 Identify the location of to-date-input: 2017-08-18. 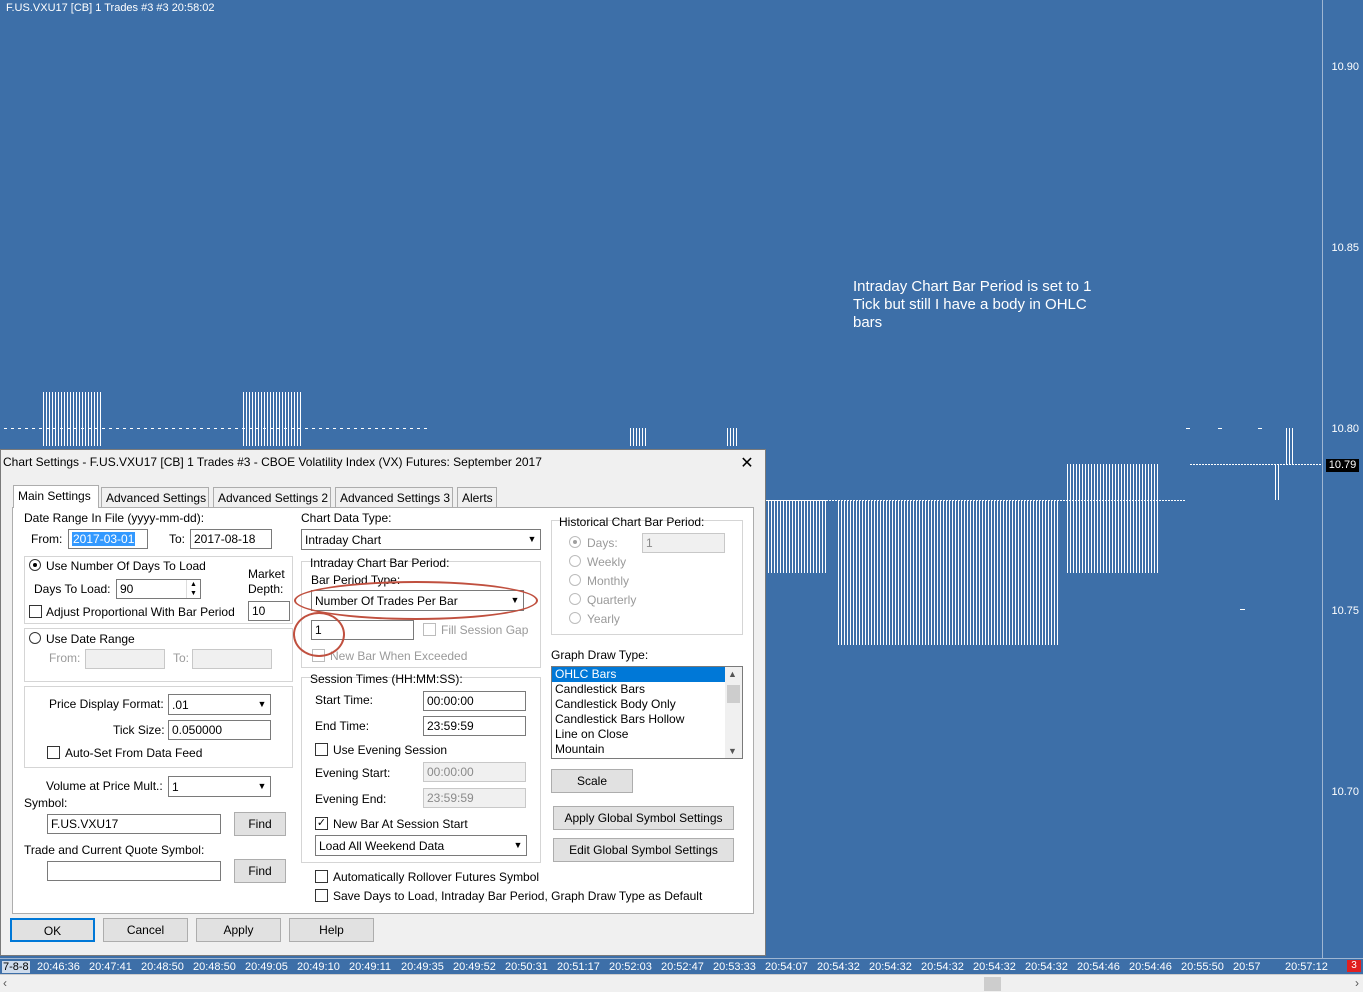
(231, 539).